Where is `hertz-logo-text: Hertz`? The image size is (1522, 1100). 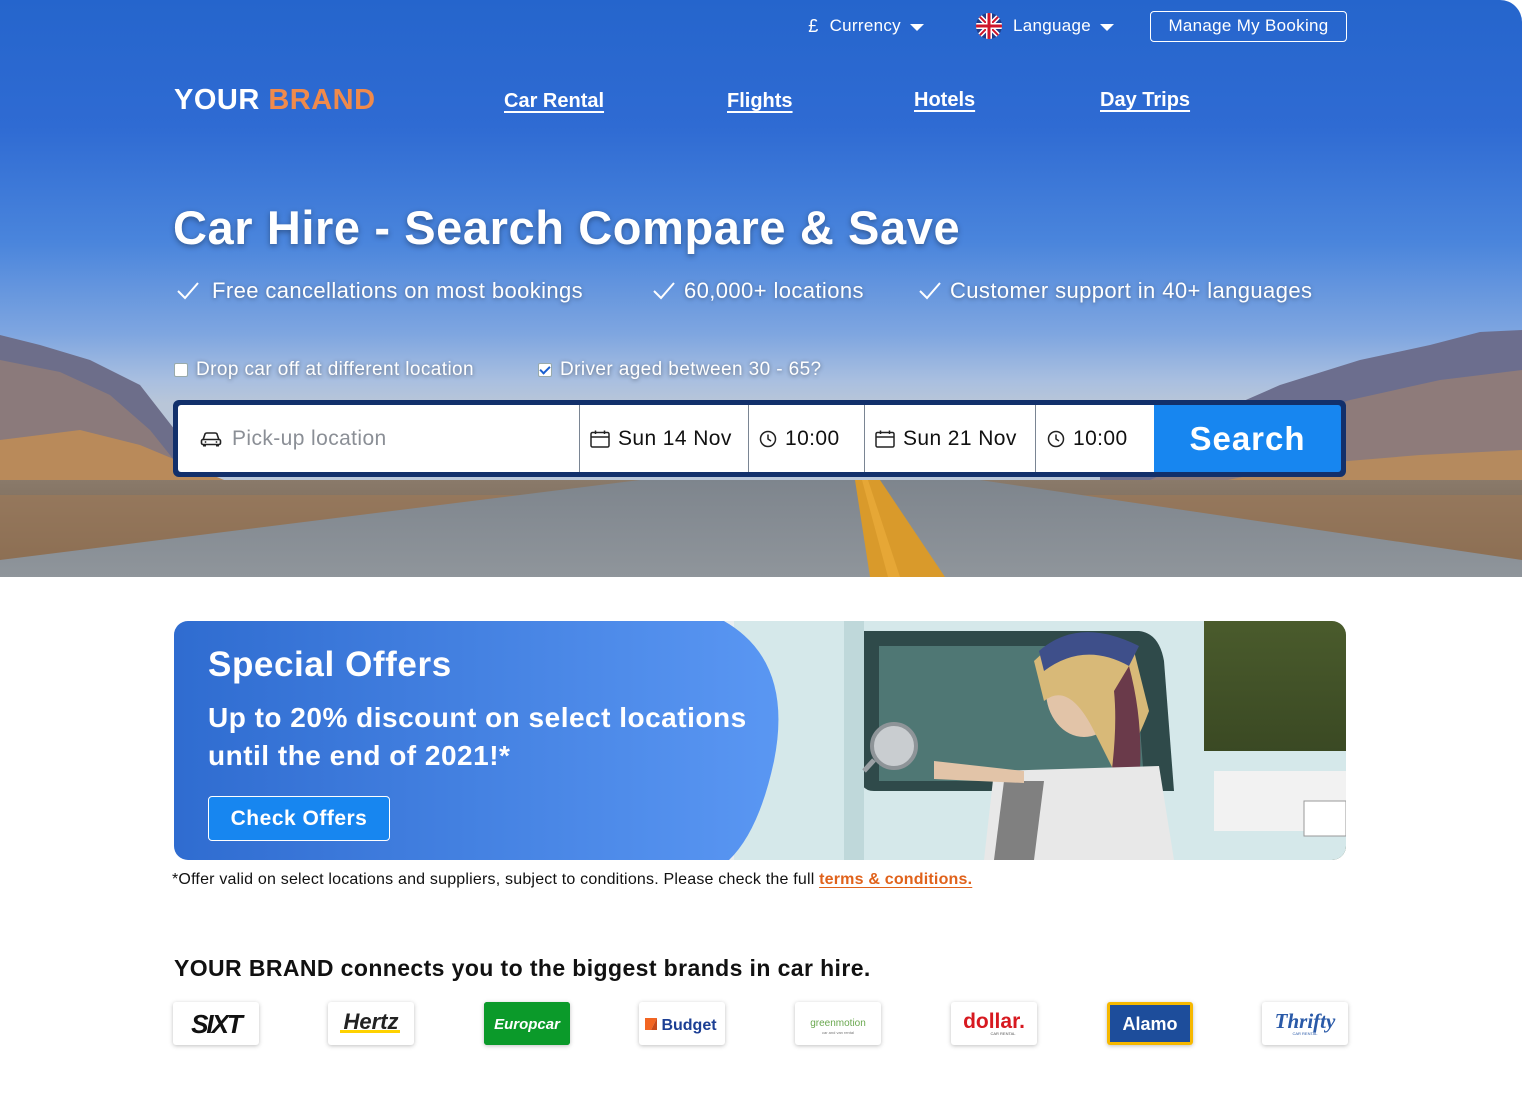
hertz-logo-text: Hertz is located at coordinates (370, 1021).